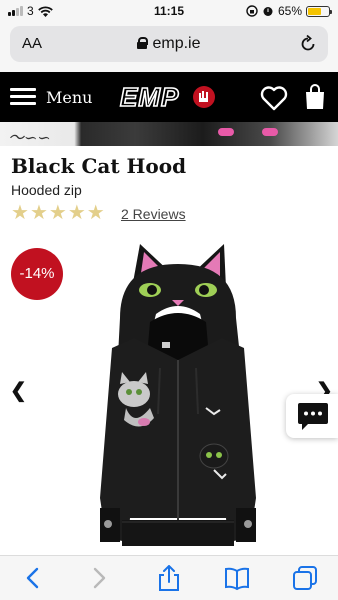 This screenshot has height=600, width=338. What do you see at coordinates (153, 214) in the screenshot?
I see `reviews-link: 2 Reviews` at bounding box center [153, 214].